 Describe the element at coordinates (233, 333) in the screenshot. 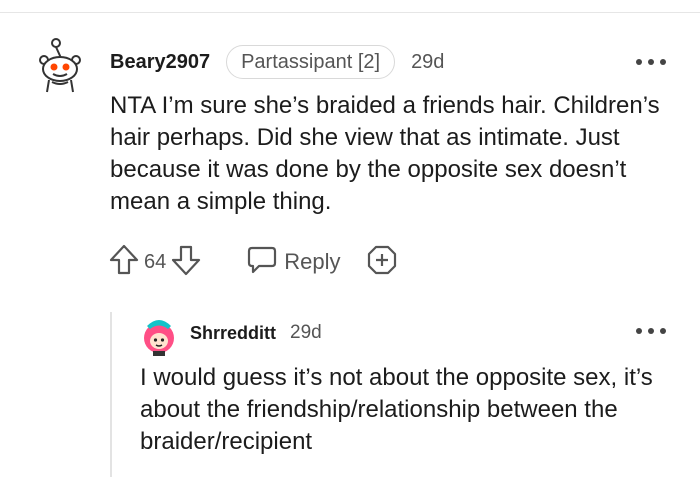

I see `reply-username-link: Shrredditt` at that location.